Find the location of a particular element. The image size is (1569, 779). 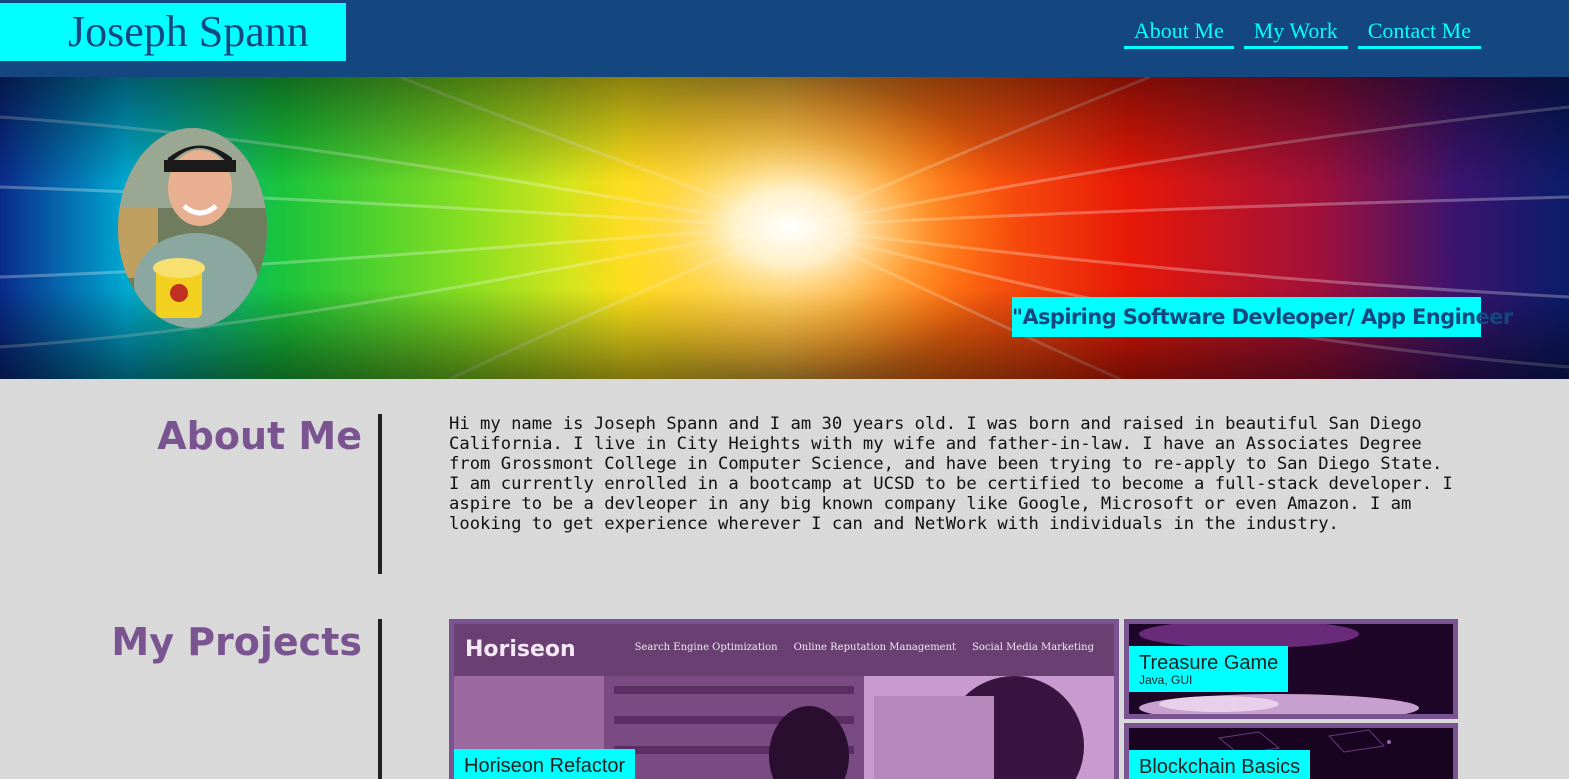

project-label-horiseon: Horiseon Refactor is located at coordinates (545, 764).